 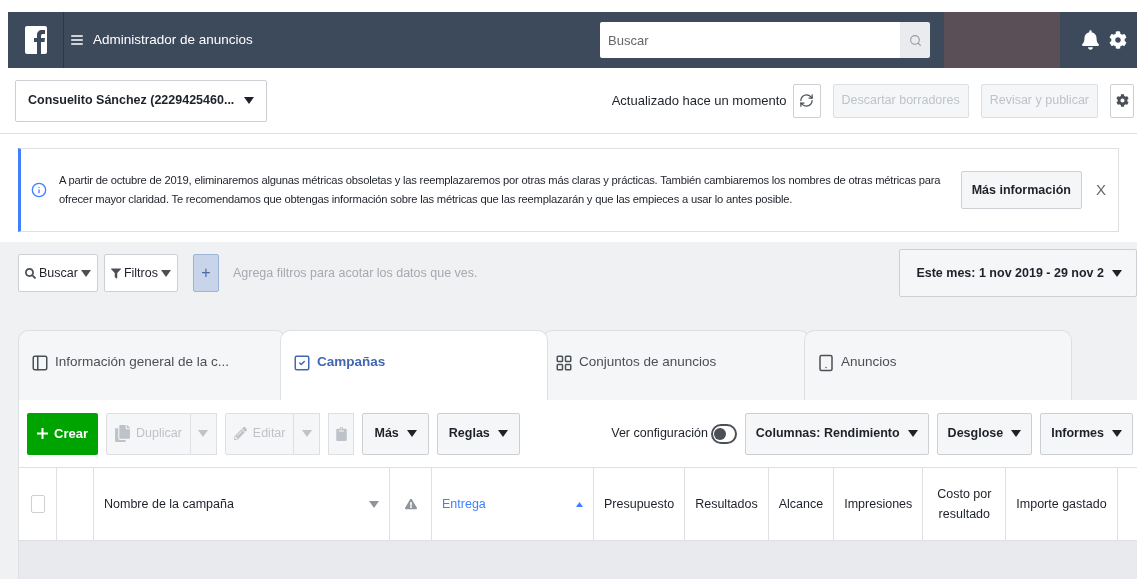 What do you see at coordinates (478, 433) in the screenshot?
I see `menu-button: Reglas` at bounding box center [478, 433].